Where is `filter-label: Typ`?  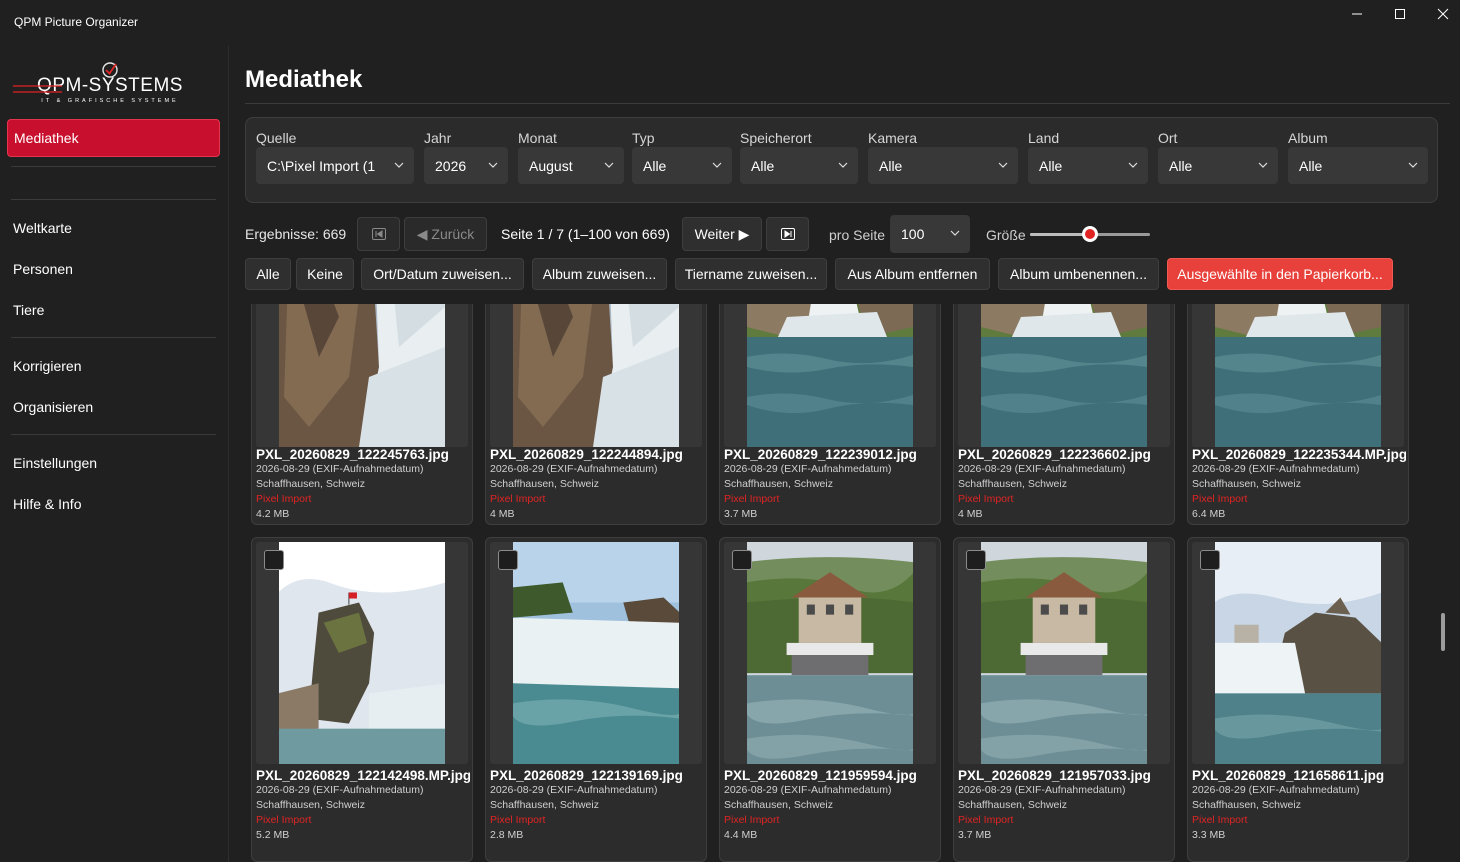
filter-label: Typ is located at coordinates (643, 138).